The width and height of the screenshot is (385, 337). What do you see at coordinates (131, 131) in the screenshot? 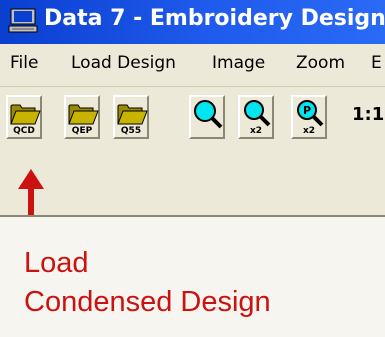
I see `button-caption: Q55` at bounding box center [131, 131].